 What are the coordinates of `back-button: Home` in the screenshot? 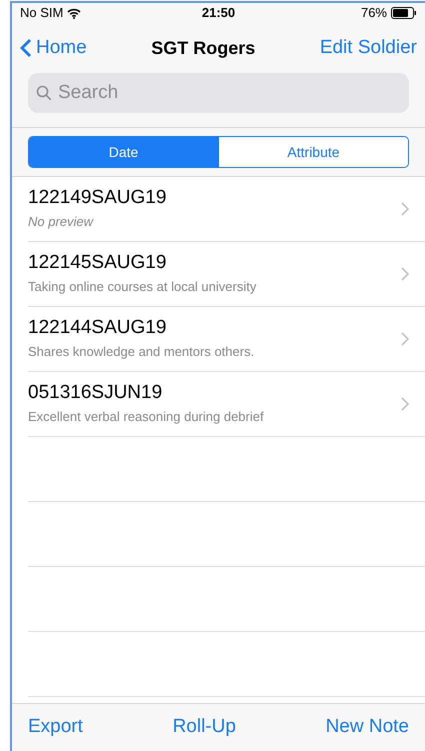 It's located at (53, 48).